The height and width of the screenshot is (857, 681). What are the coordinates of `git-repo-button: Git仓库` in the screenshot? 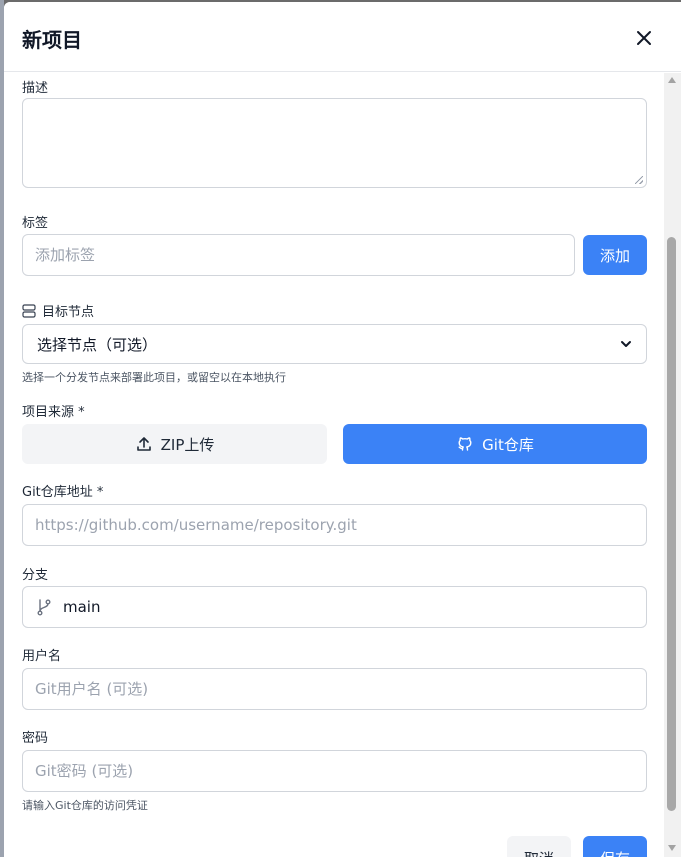 It's located at (495, 444).